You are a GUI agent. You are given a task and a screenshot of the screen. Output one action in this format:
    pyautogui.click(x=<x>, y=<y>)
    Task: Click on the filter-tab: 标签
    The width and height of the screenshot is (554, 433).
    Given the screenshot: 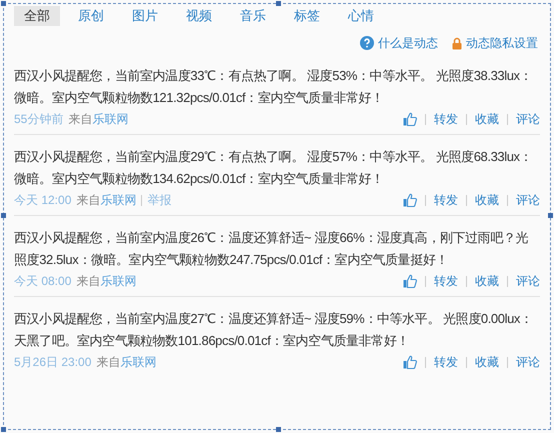 What is the action you would take?
    pyautogui.click(x=307, y=16)
    